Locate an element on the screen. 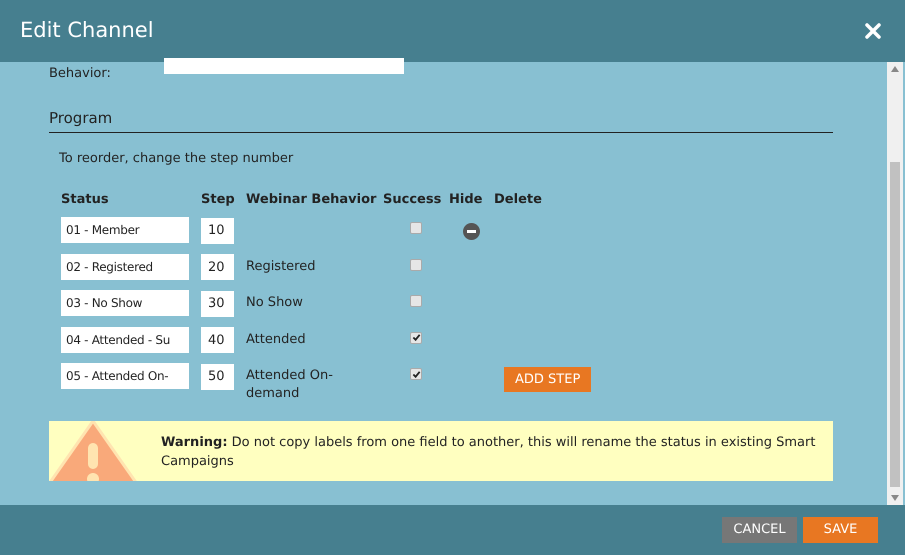 This screenshot has height=555, width=905. column-header: Step is located at coordinates (218, 199).